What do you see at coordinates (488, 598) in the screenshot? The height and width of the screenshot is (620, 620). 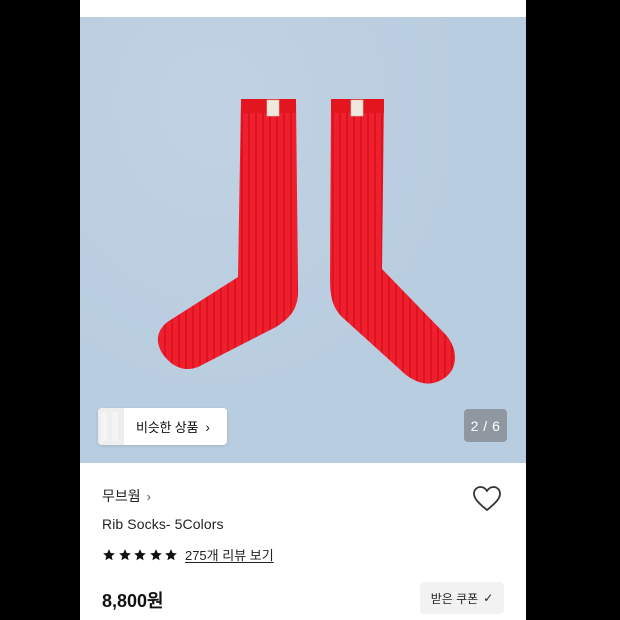 I see `check-icon: ✓` at bounding box center [488, 598].